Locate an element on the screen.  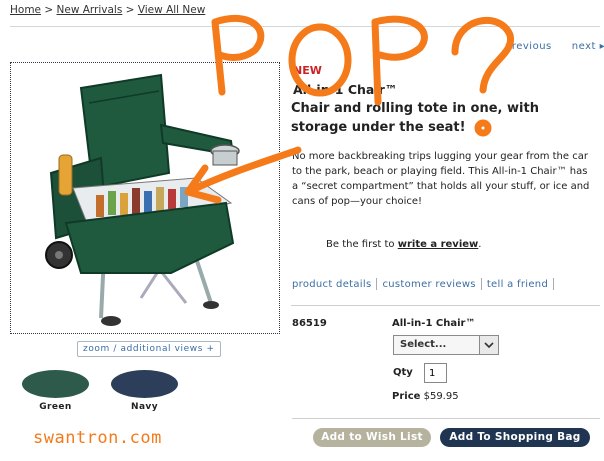
price-label: Price is located at coordinates (406, 396).